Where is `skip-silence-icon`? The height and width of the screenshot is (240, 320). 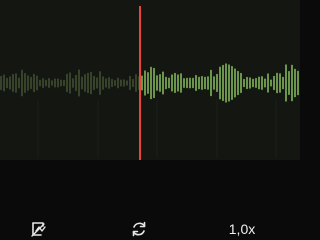
skip-silence-icon is located at coordinates (38, 229).